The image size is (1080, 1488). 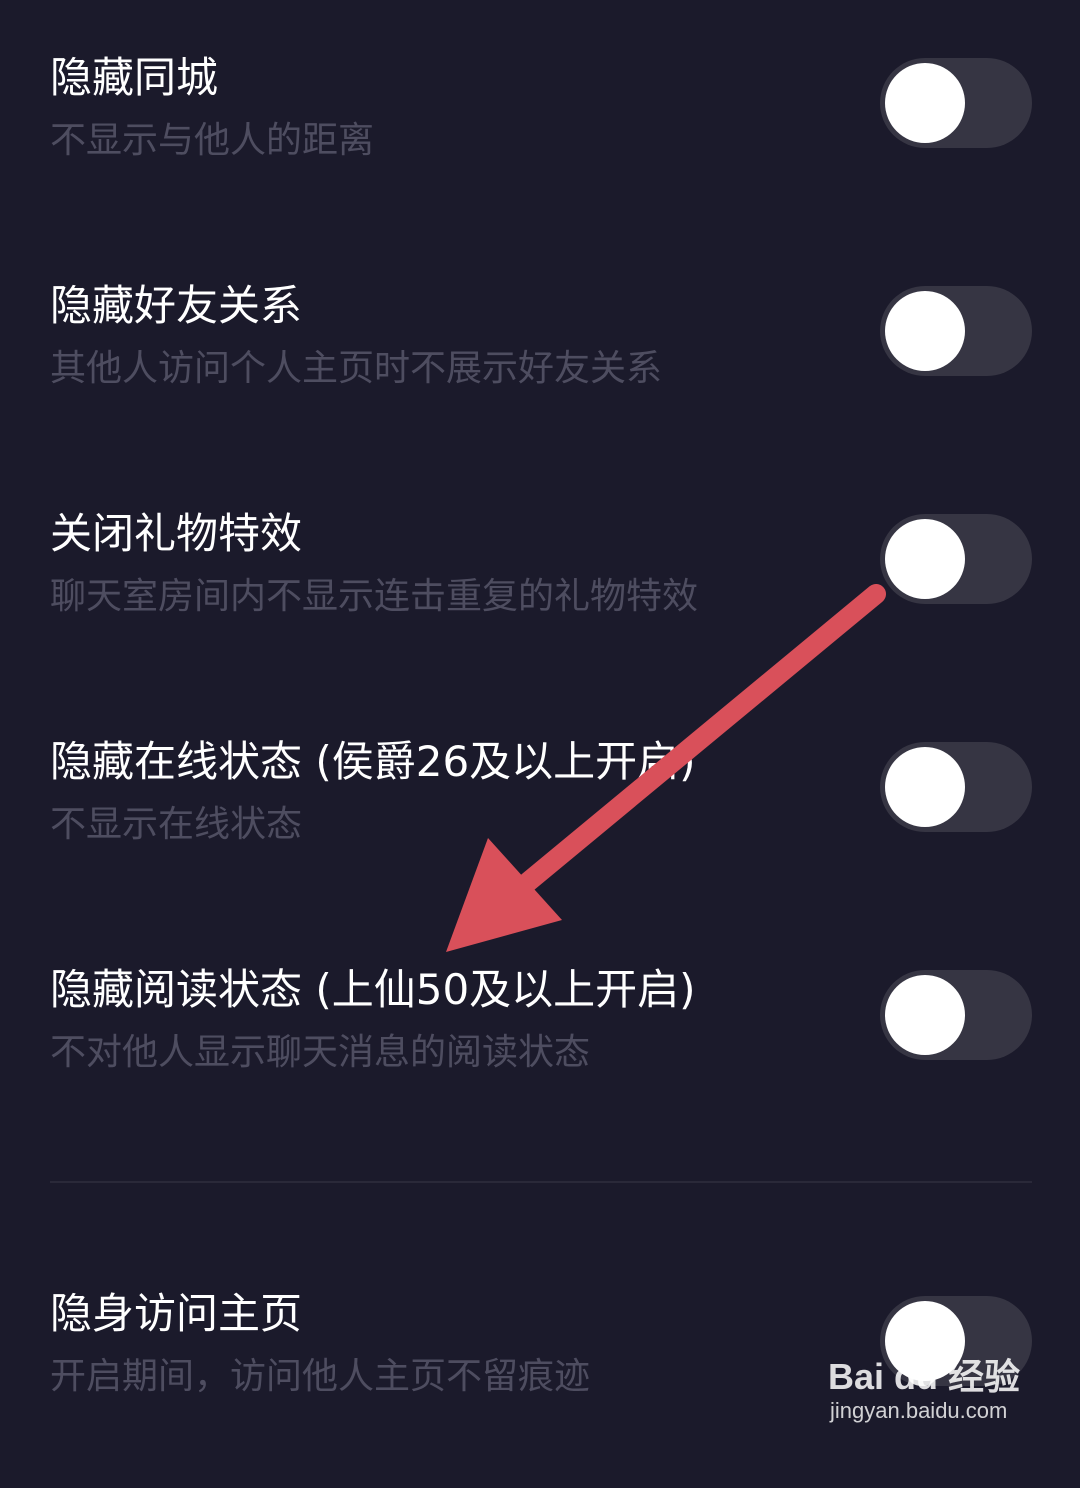 What do you see at coordinates (320, 1052) in the screenshot?
I see `setting-description: 不对他人显示聊天消息的阅读状态` at bounding box center [320, 1052].